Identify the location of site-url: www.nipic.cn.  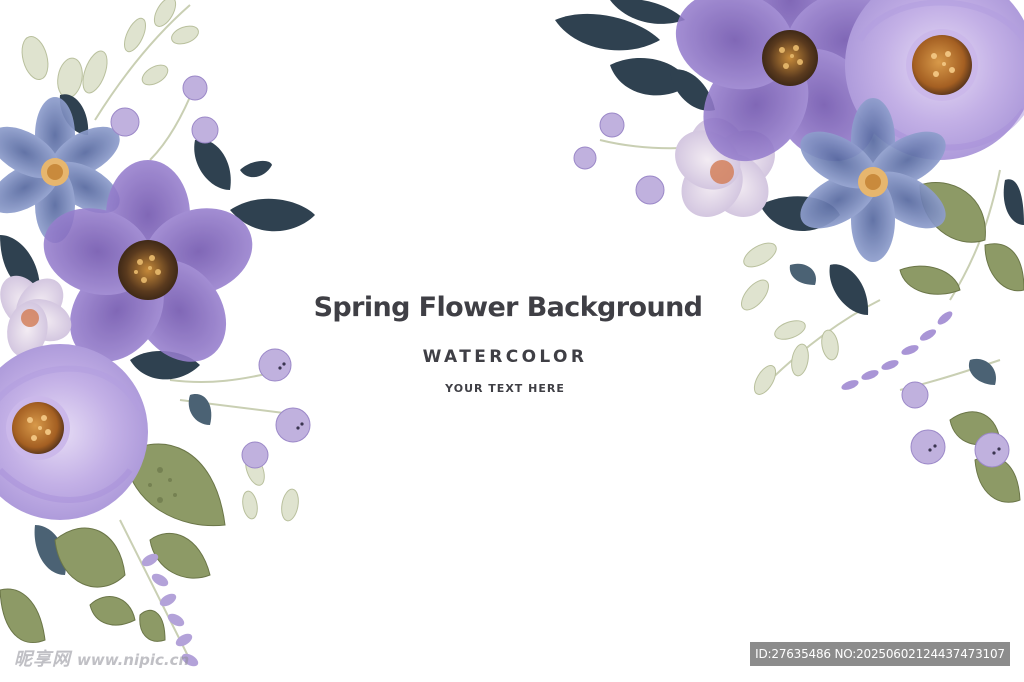
(133, 660).